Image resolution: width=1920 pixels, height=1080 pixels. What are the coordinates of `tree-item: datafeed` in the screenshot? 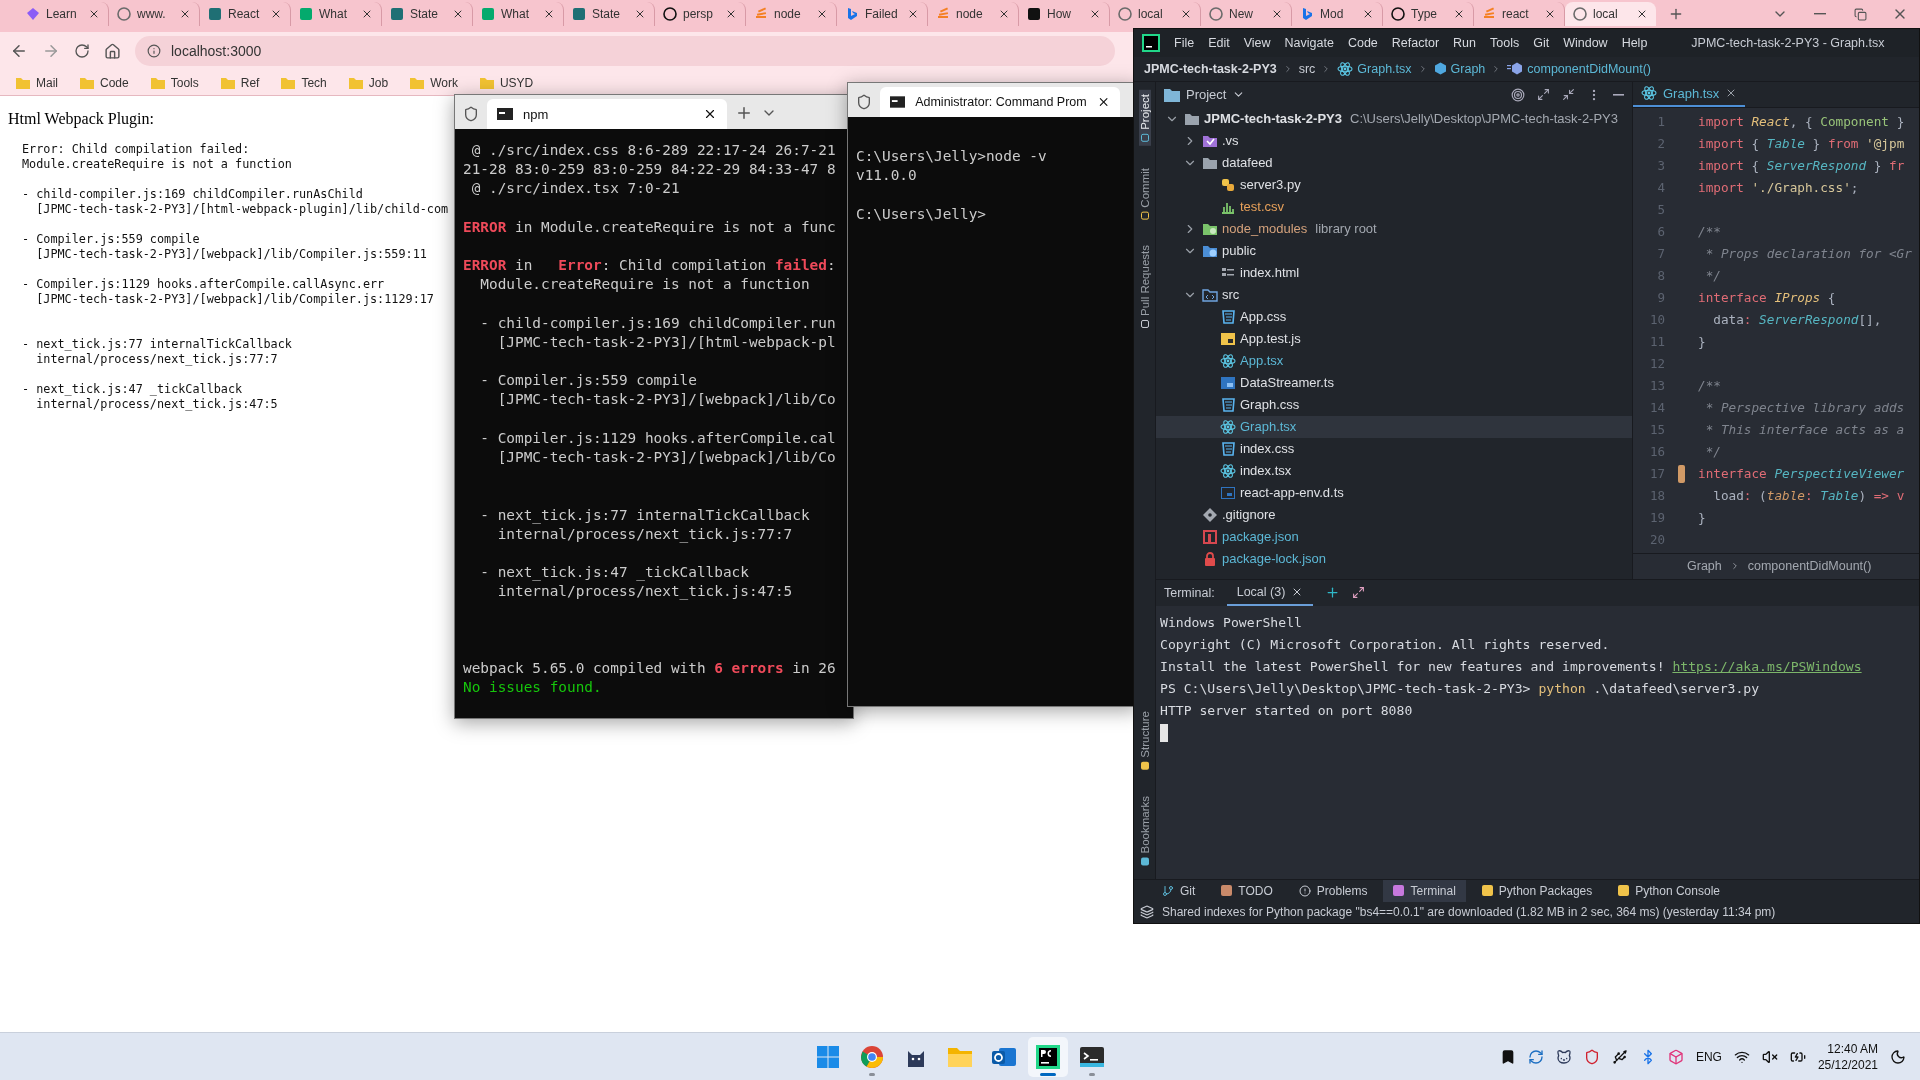 It's located at (1394, 162).